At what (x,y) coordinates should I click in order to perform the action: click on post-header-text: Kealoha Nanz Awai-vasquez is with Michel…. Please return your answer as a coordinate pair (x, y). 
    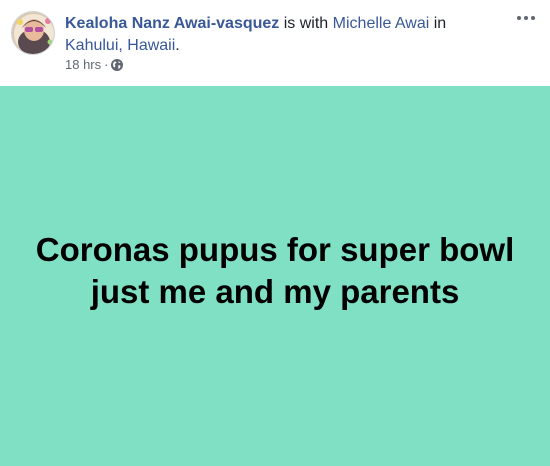
    Looking at the image, I should click on (285, 35).